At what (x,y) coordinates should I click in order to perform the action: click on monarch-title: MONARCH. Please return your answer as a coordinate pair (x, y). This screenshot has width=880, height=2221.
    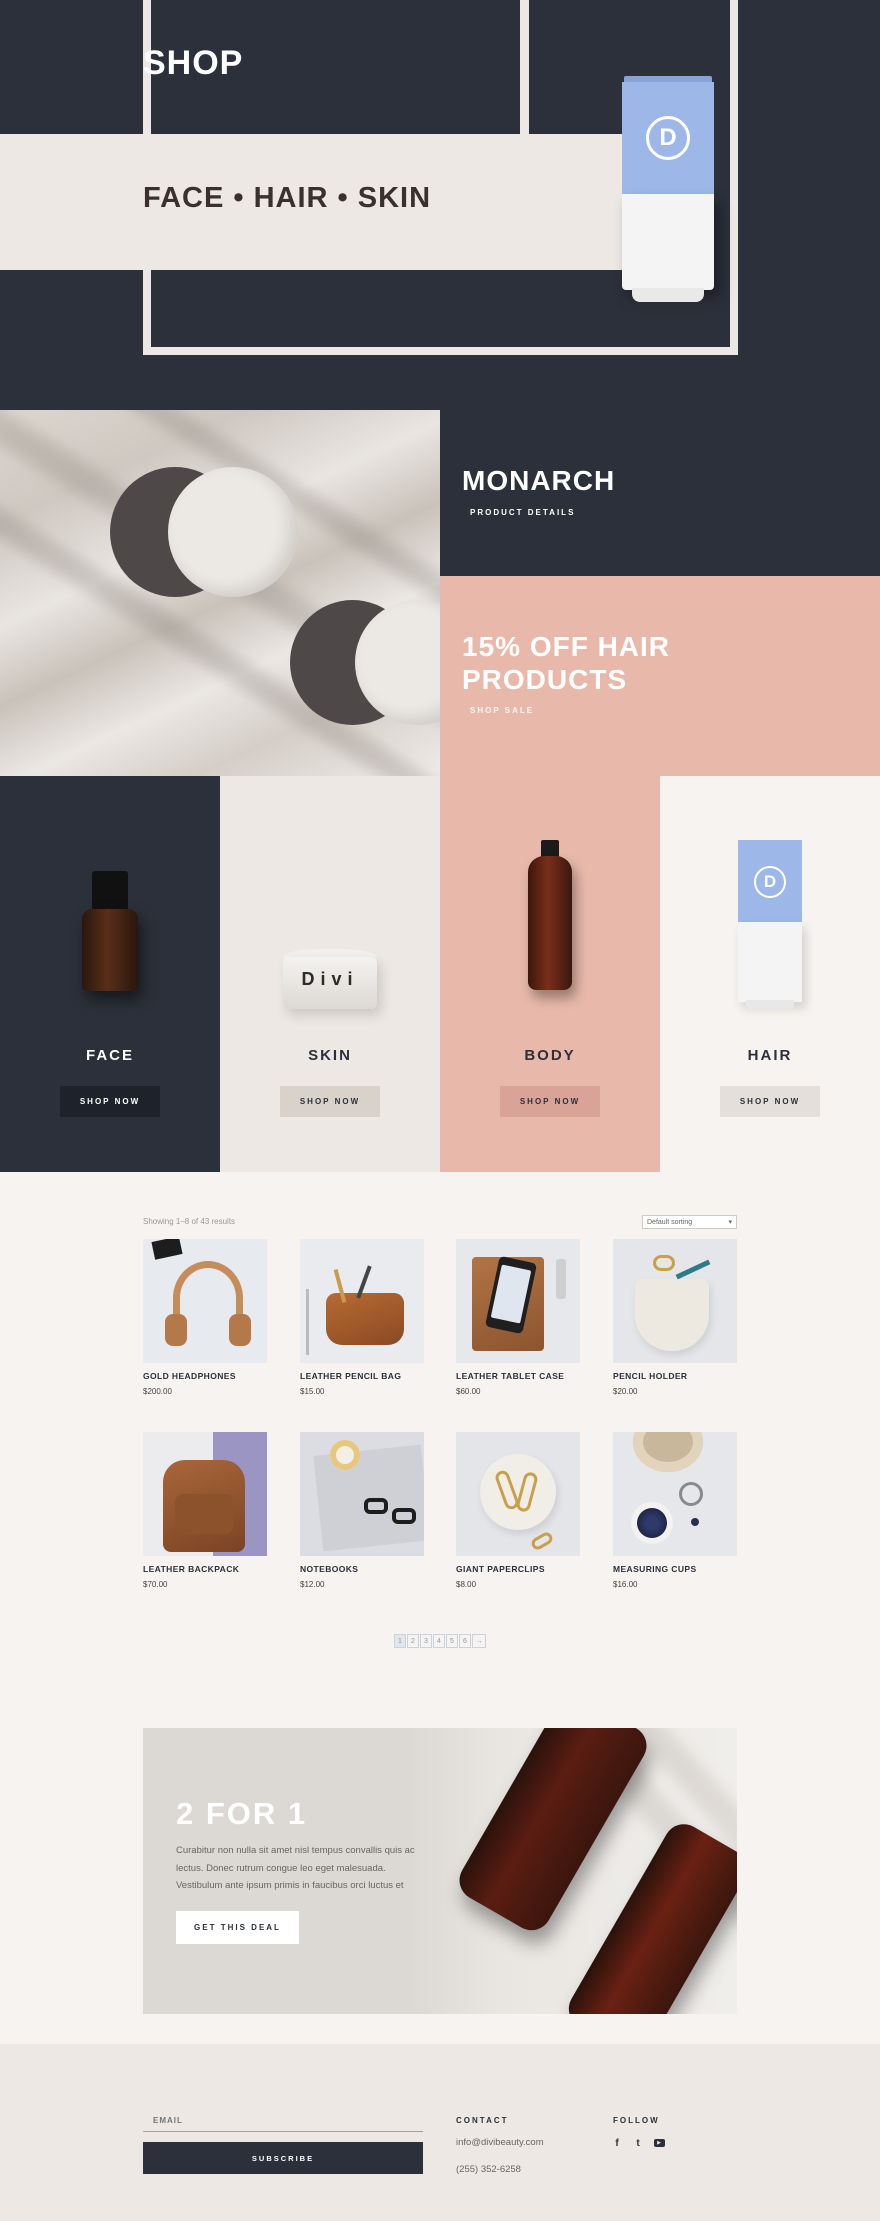
    Looking at the image, I should click on (539, 480).